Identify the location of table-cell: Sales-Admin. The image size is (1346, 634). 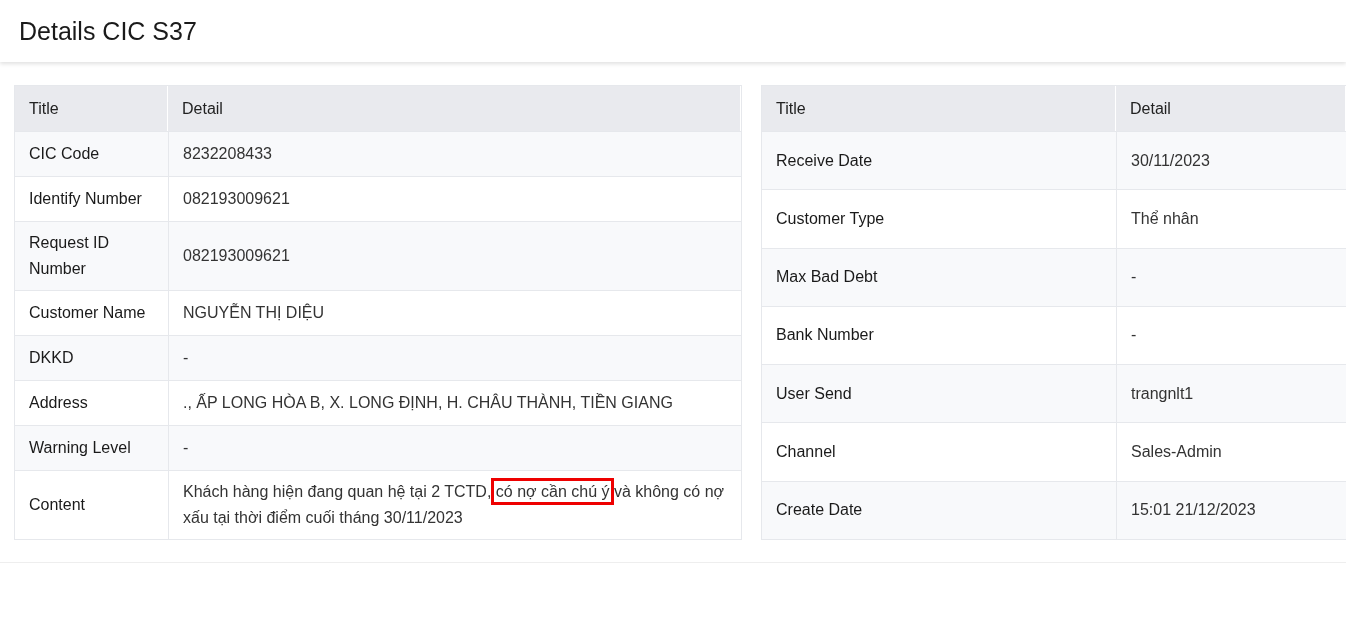
(1231, 451).